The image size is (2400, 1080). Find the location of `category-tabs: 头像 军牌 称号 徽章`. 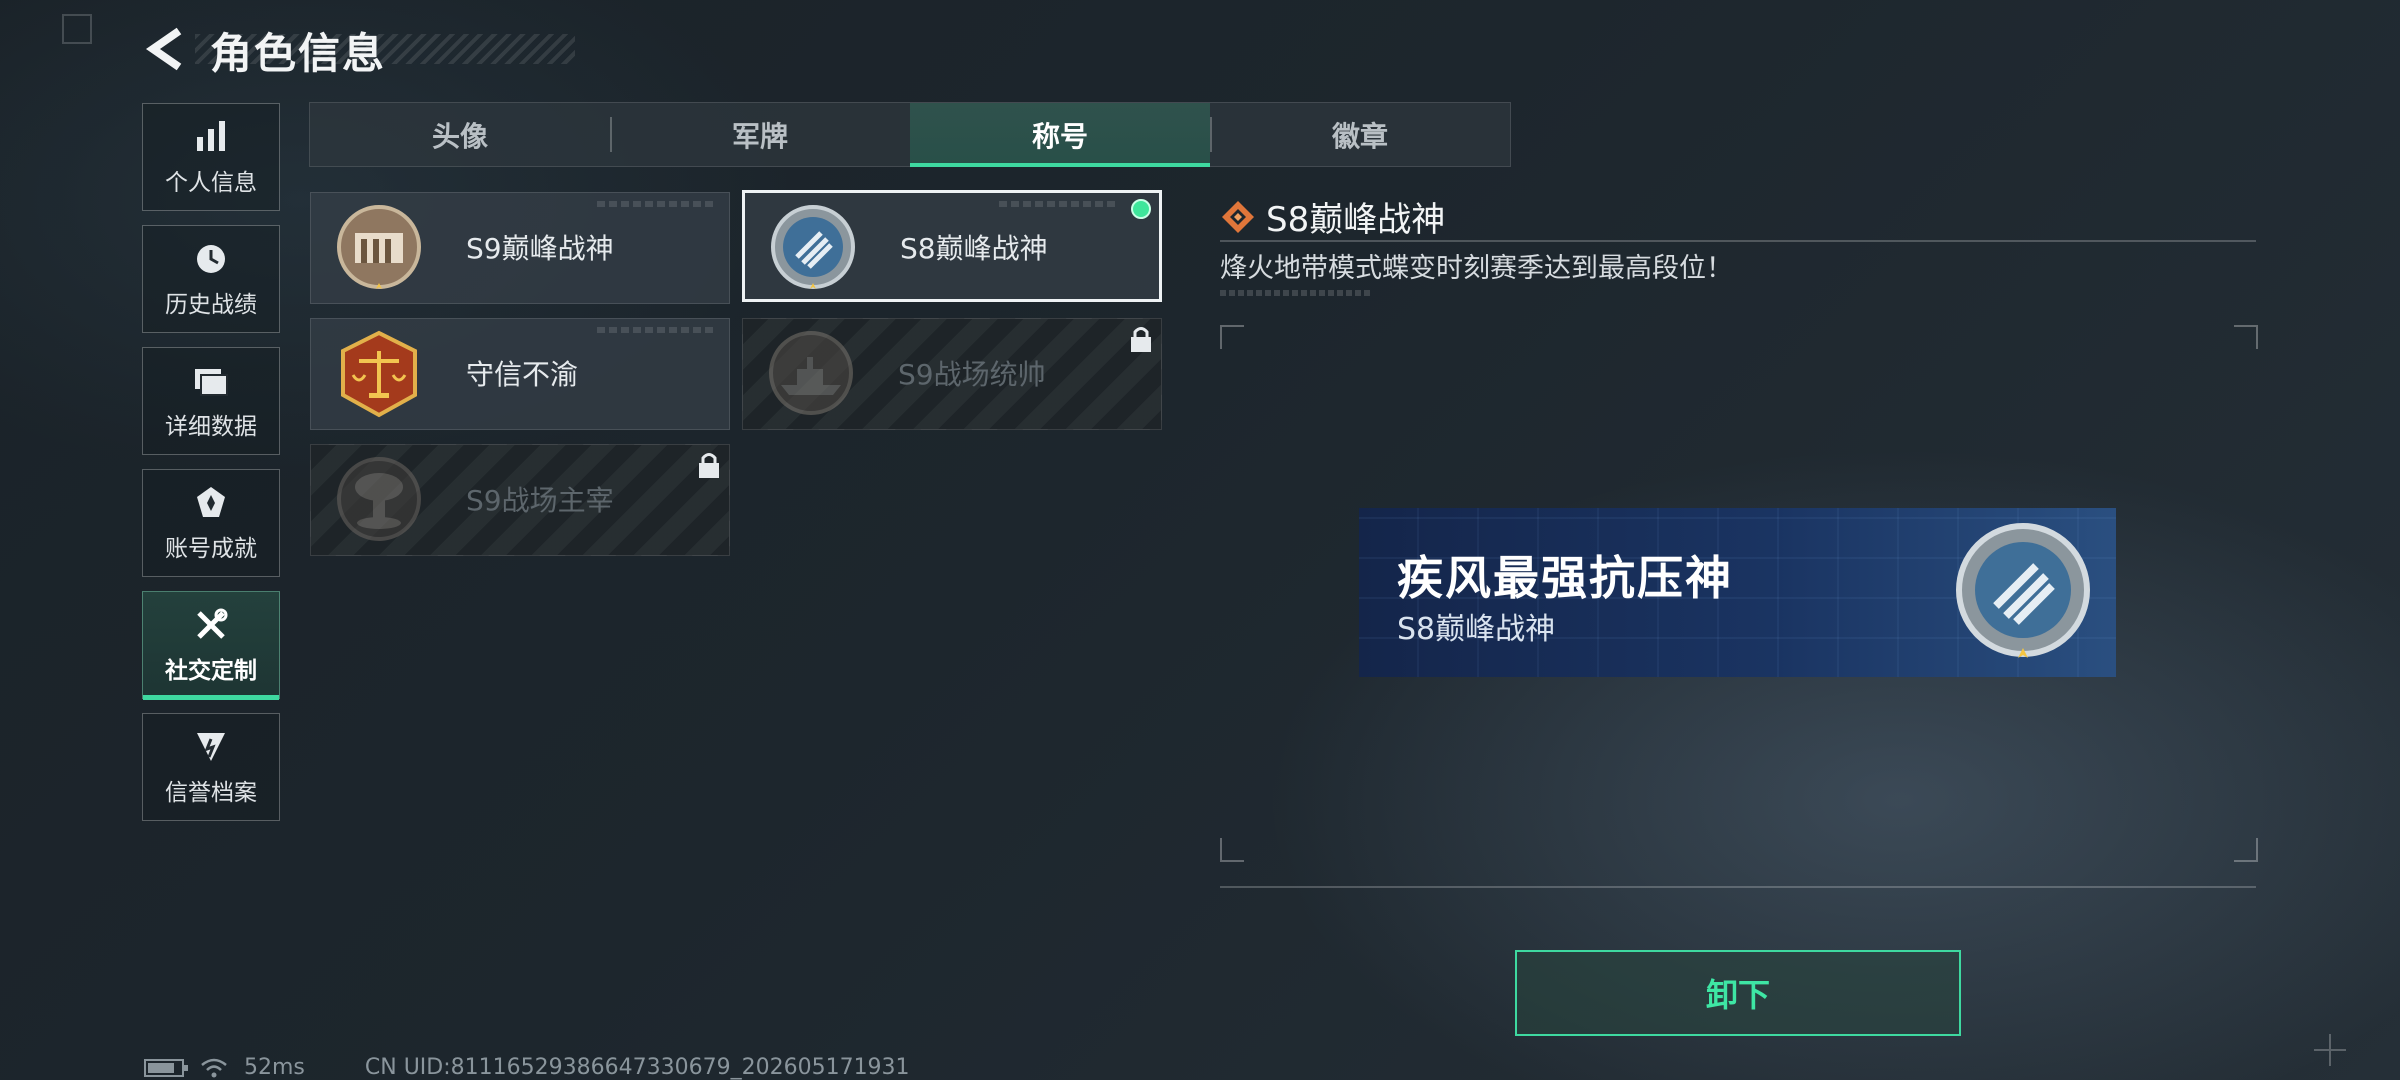

category-tabs: 头像 军牌 称号 徽章 is located at coordinates (910, 134).